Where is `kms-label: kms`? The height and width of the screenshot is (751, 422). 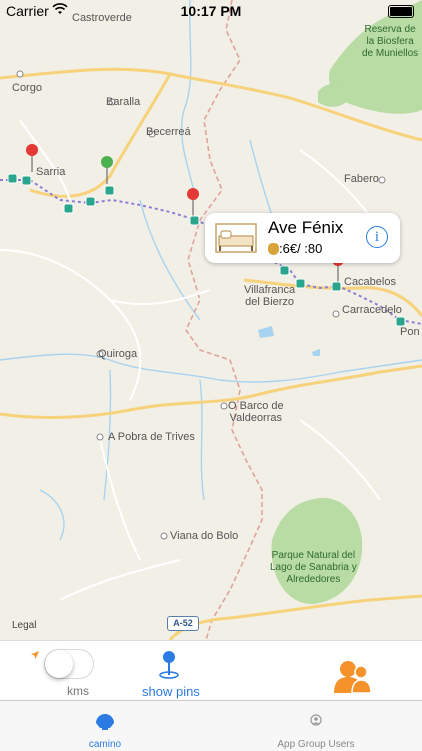
kms-label: kms is located at coordinates (78, 691).